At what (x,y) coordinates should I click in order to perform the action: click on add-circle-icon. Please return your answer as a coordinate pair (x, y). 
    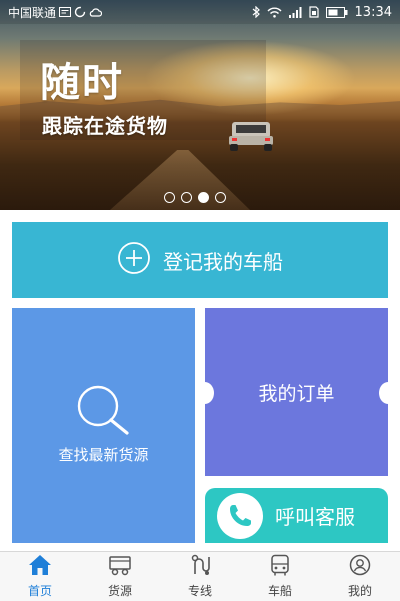
    Looking at the image, I should click on (134, 260).